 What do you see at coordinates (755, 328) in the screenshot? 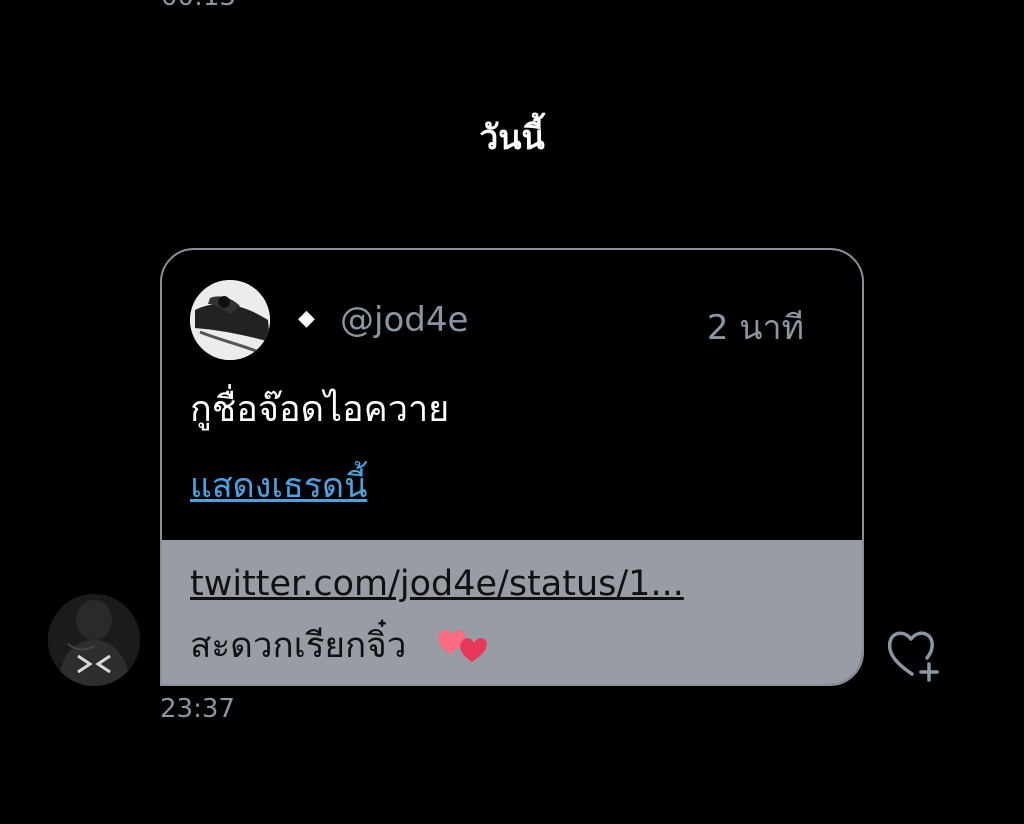
I see `tweet-time: 2 นาที` at bounding box center [755, 328].